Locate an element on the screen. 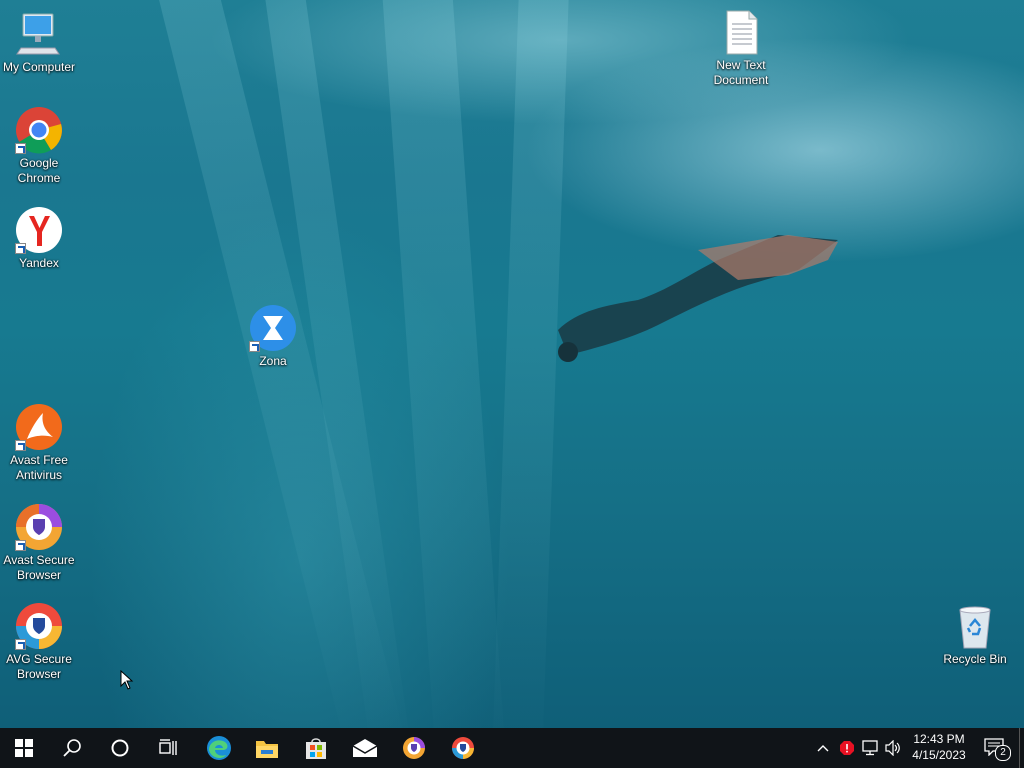 The image size is (1024, 768). recycle-bin-icon is located at coordinates (975, 626).